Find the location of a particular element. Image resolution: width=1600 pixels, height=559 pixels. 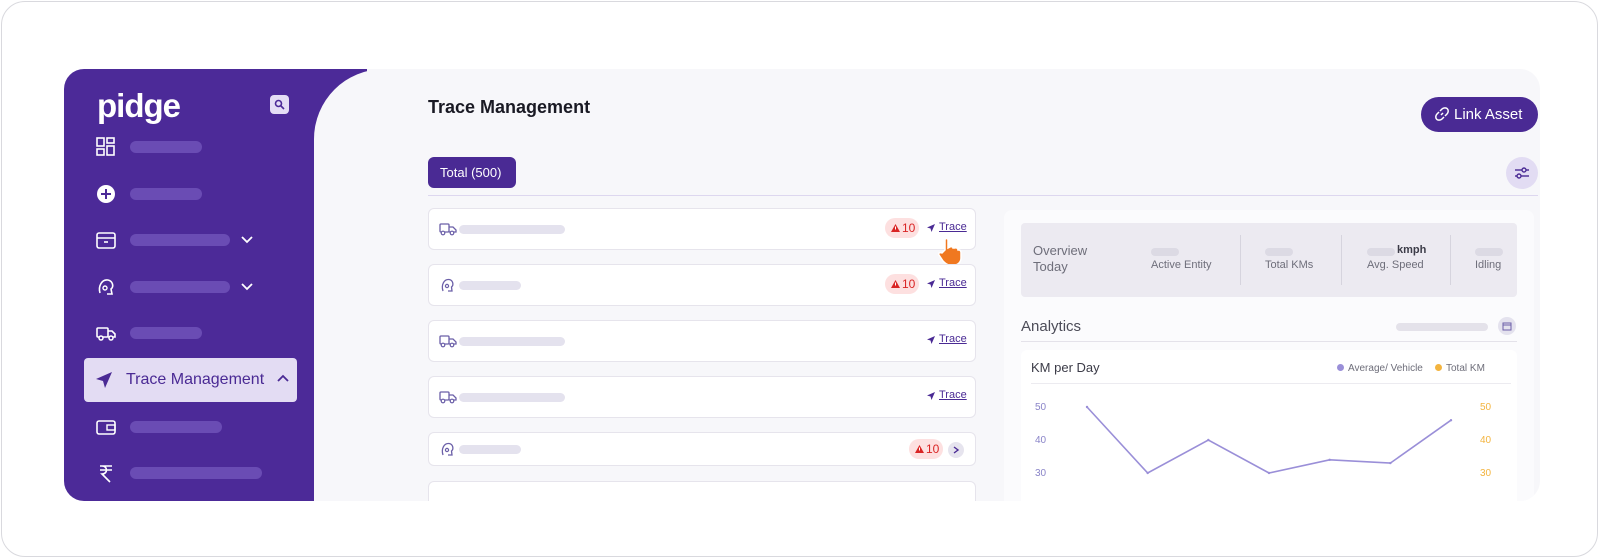

date-range-placeholder is located at coordinates (1442, 327).